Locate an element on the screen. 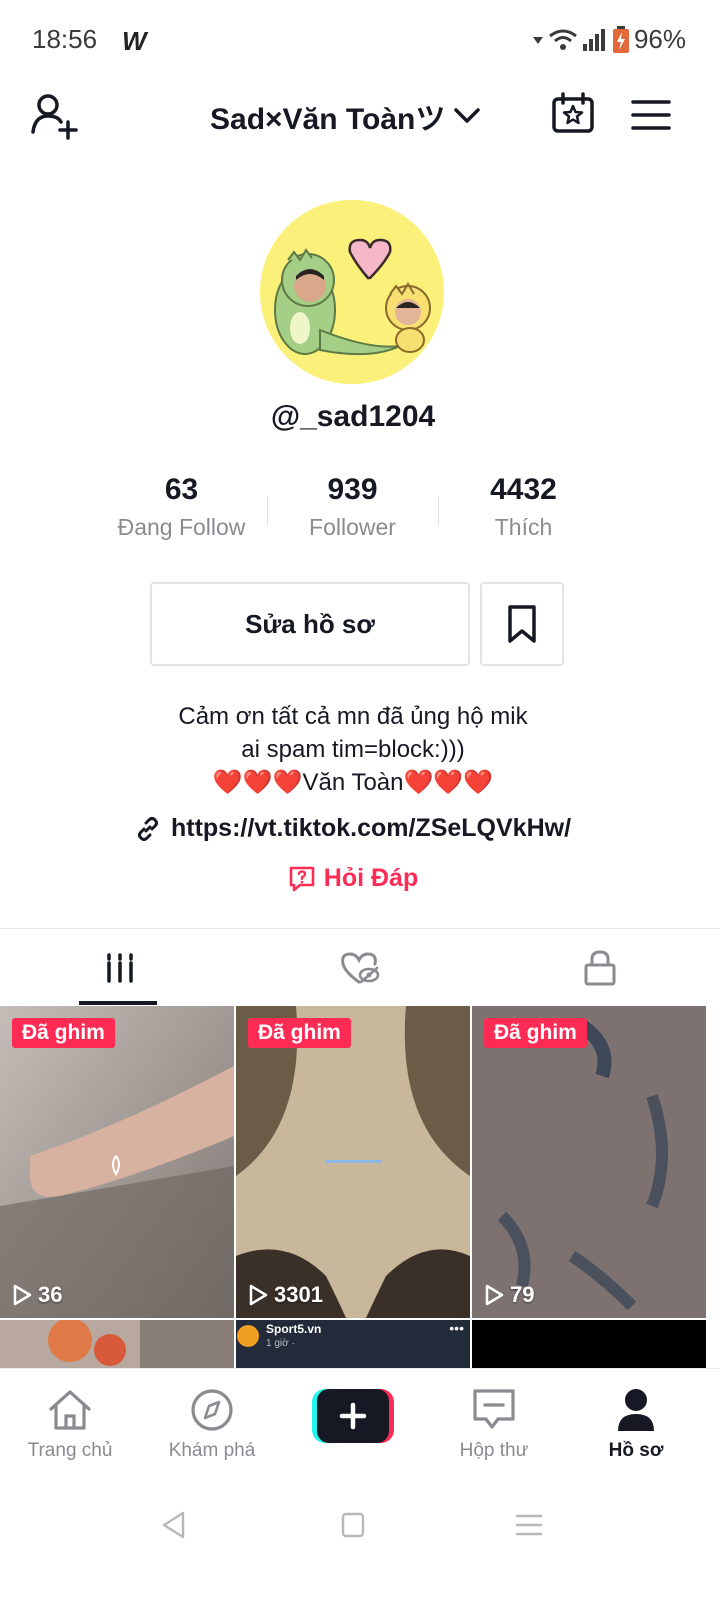  calendar-star-icon is located at coordinates (573, 112).